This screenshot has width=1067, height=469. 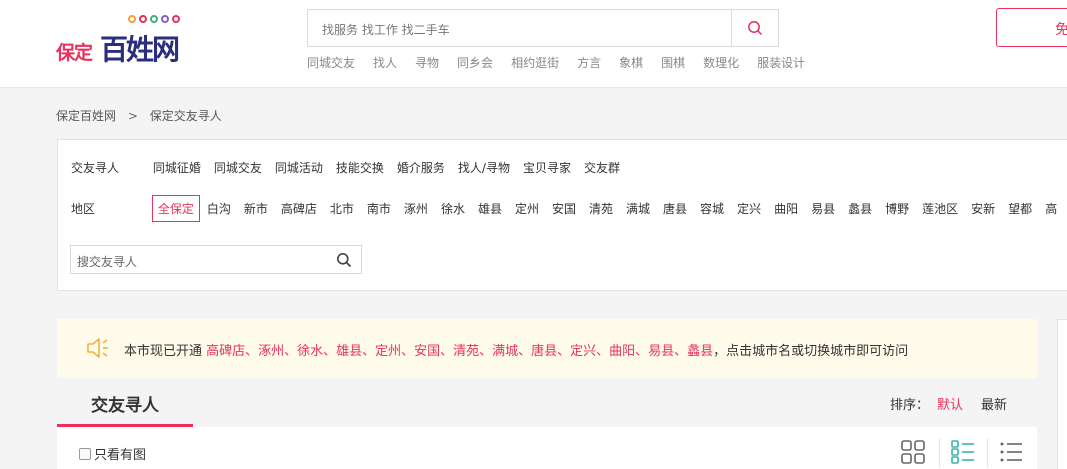 What do you see at coordinates (125, 403) in the screenshot?
I see `tab-friend-search: 交友寻人` at bounding box center [125, 403].